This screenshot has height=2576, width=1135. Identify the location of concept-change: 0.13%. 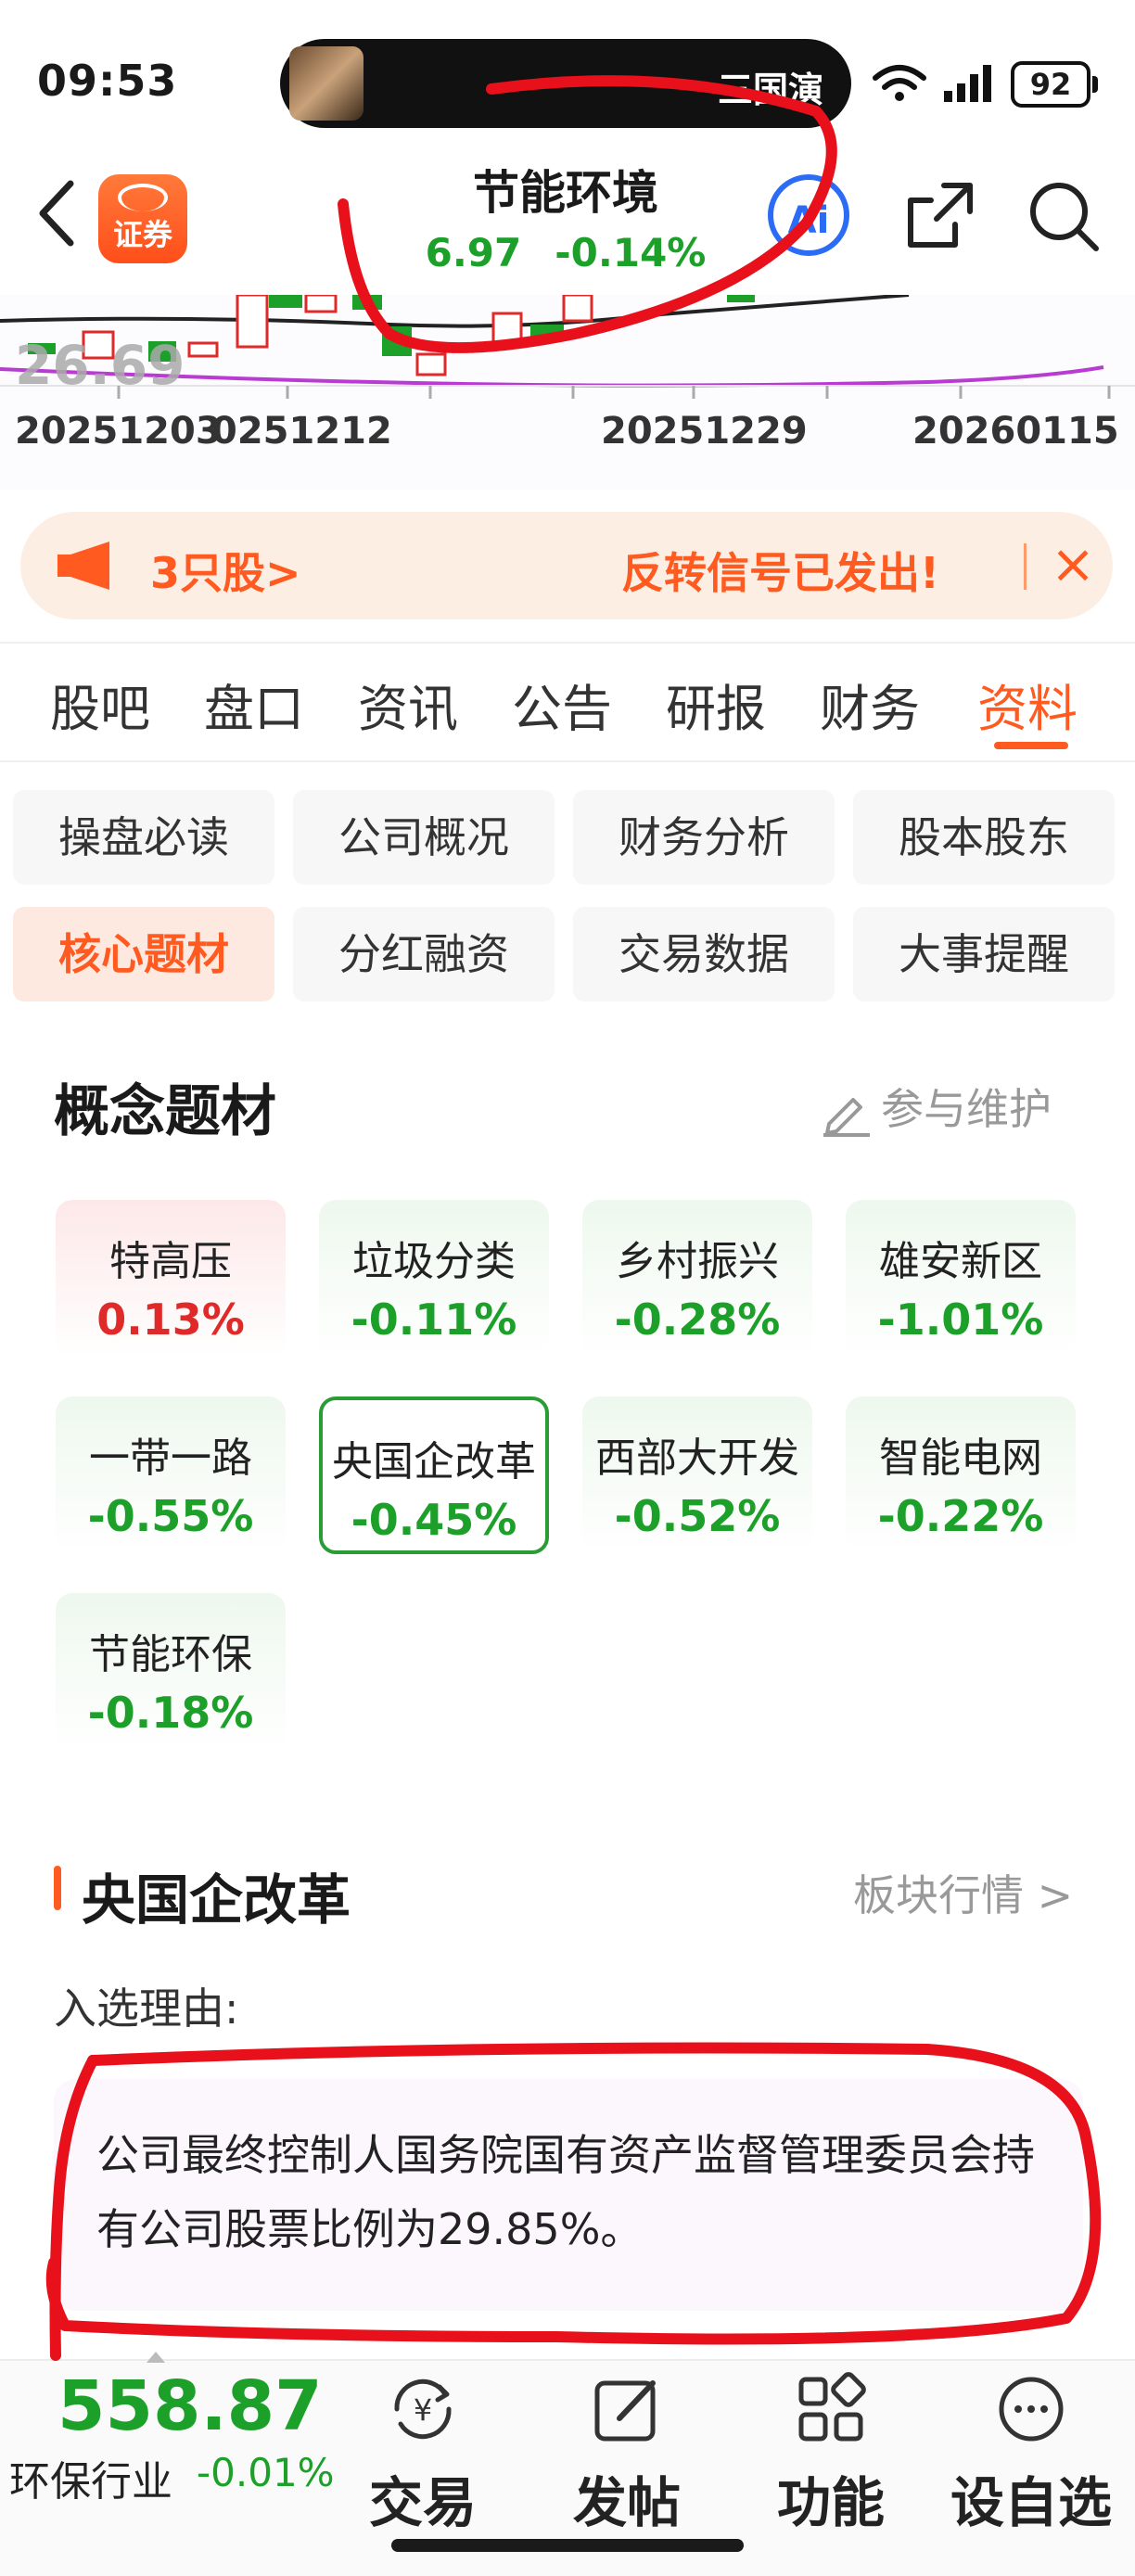
(171, 1319).